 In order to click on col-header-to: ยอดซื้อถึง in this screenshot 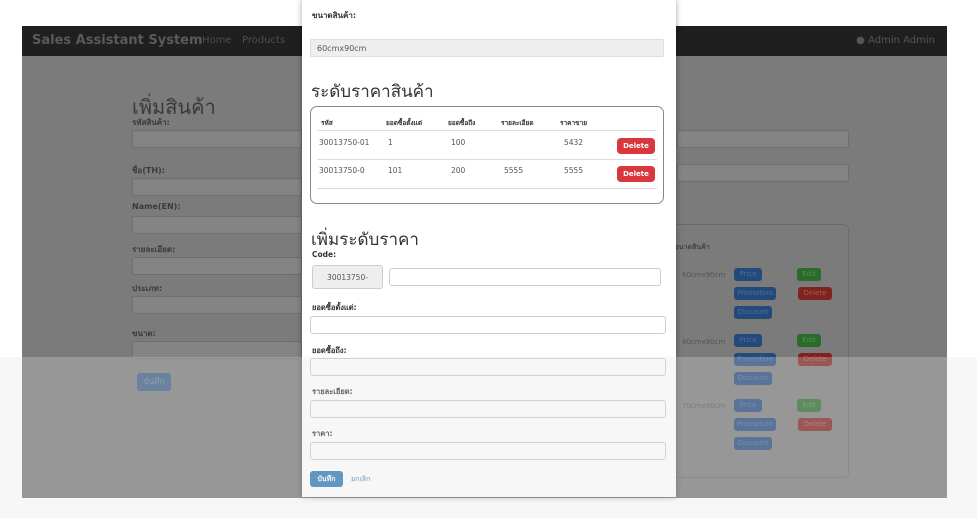, I will do `click(462, 123)`.